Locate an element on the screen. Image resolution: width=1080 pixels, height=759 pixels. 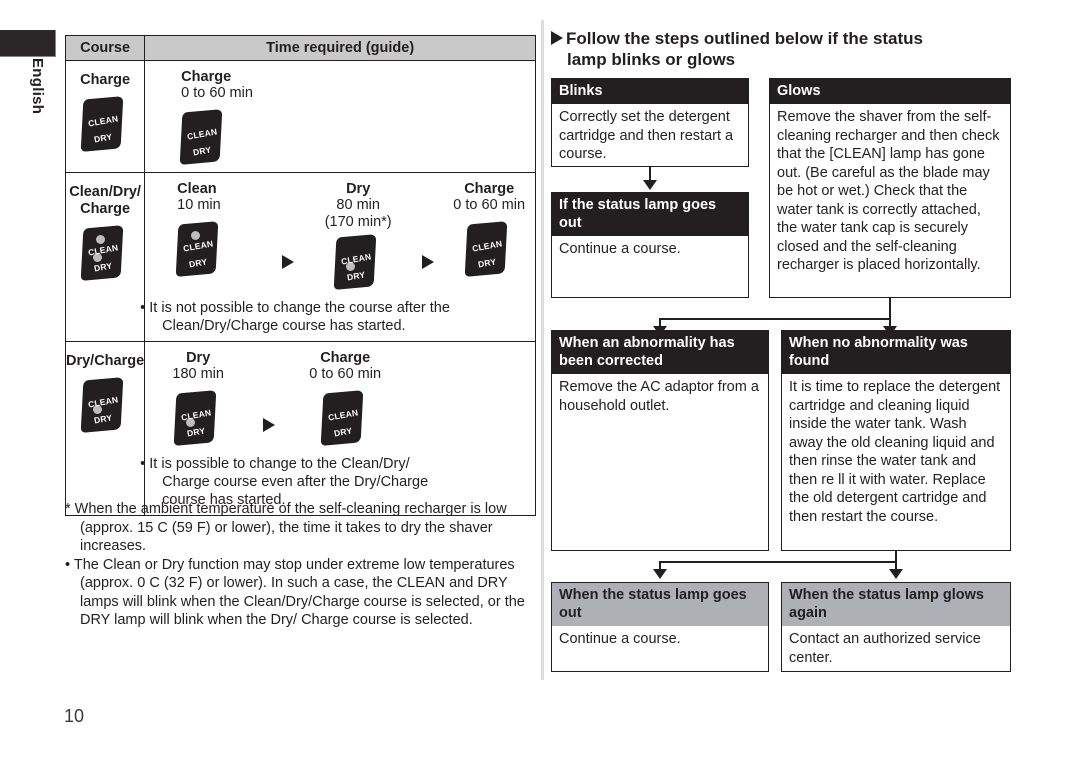
triangle-bullet-icon is located at coordinates (557, 38).